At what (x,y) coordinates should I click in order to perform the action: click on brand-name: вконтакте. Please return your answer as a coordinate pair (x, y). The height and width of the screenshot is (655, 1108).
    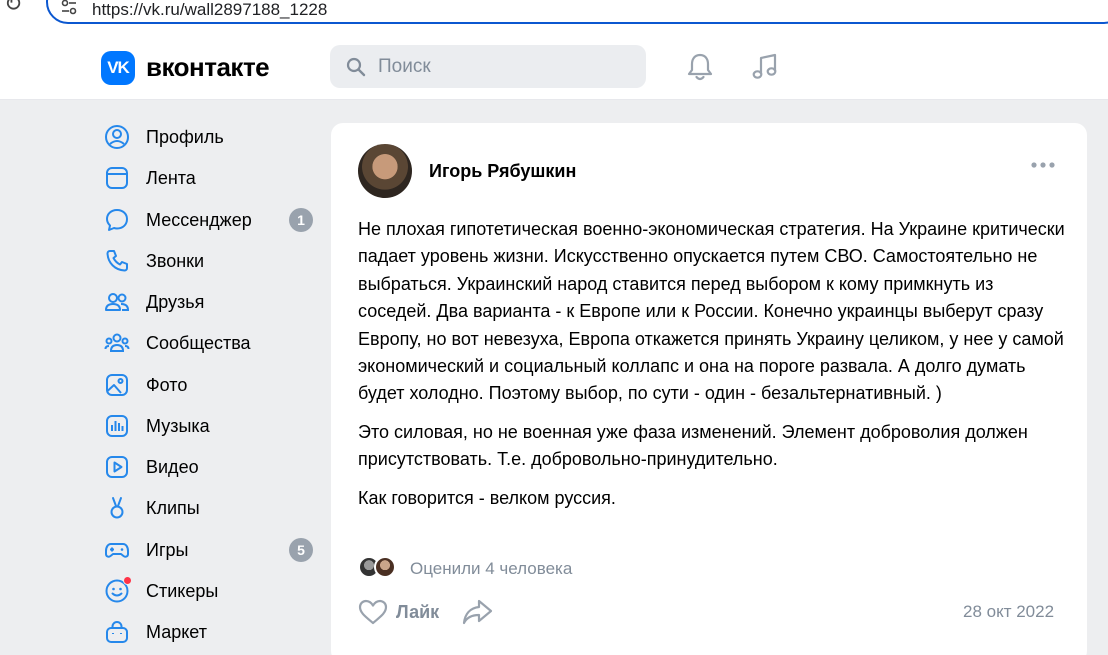
    Looking at the image, I should click on (208, 67).